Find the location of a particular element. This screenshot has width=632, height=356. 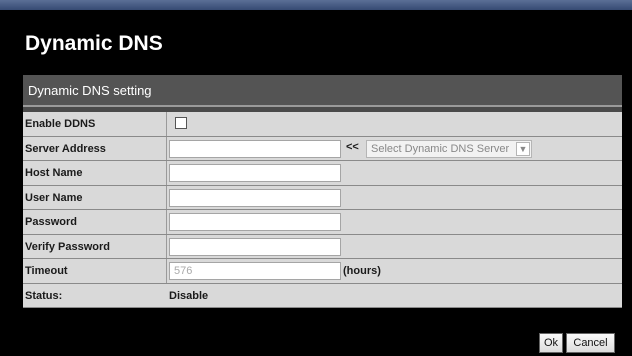

password-field-wrap is located at coordinates (255, 222).